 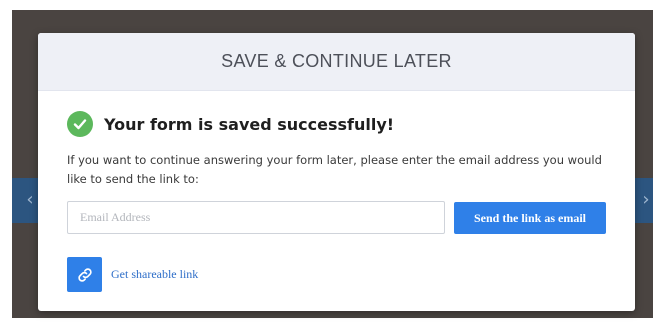 What do you see at coordinates (646, 199) in the screenshot?
I see `background-next-arrow-icon: ›` at bounding box center [646, 199].